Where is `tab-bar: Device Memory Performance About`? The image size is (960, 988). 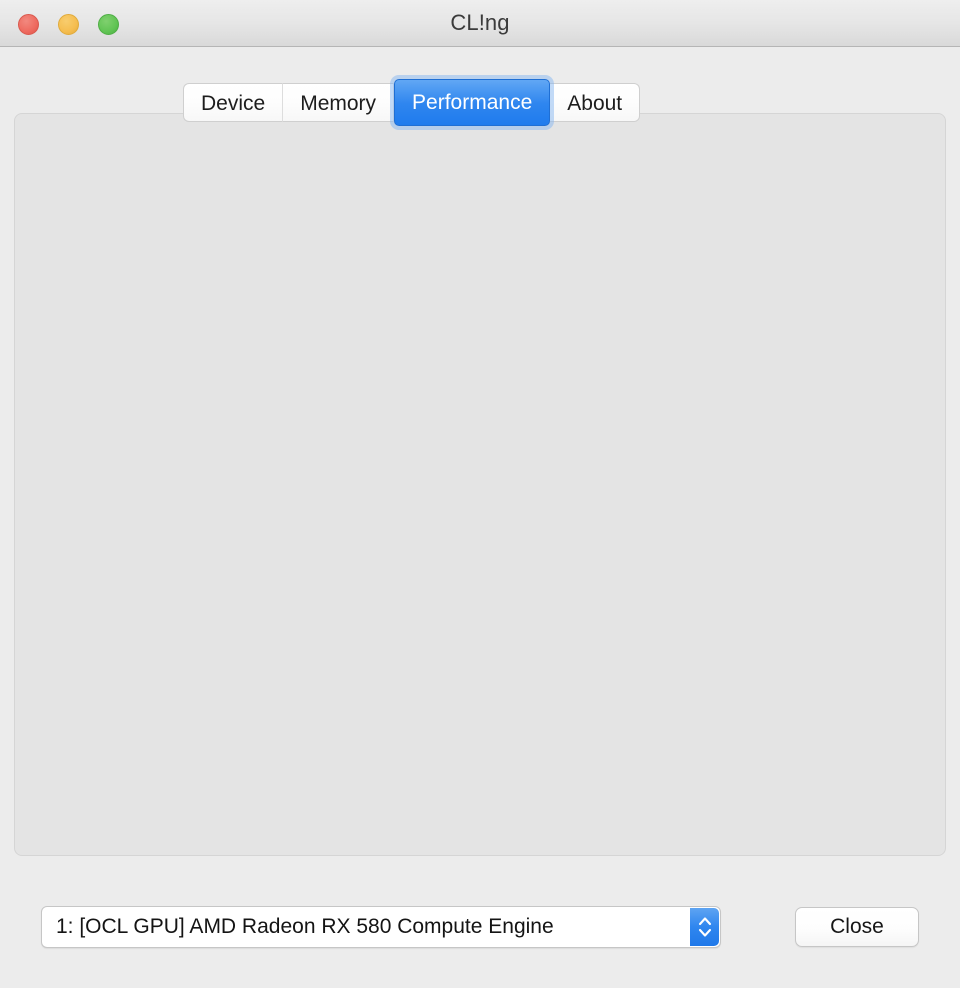 tab-bar: Device Memory Performance About is located at coordinates (412, 102).